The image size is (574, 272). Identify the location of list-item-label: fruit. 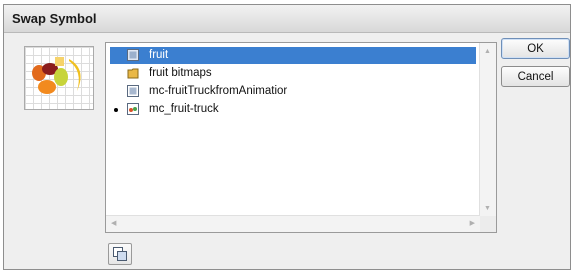
(159, 55).